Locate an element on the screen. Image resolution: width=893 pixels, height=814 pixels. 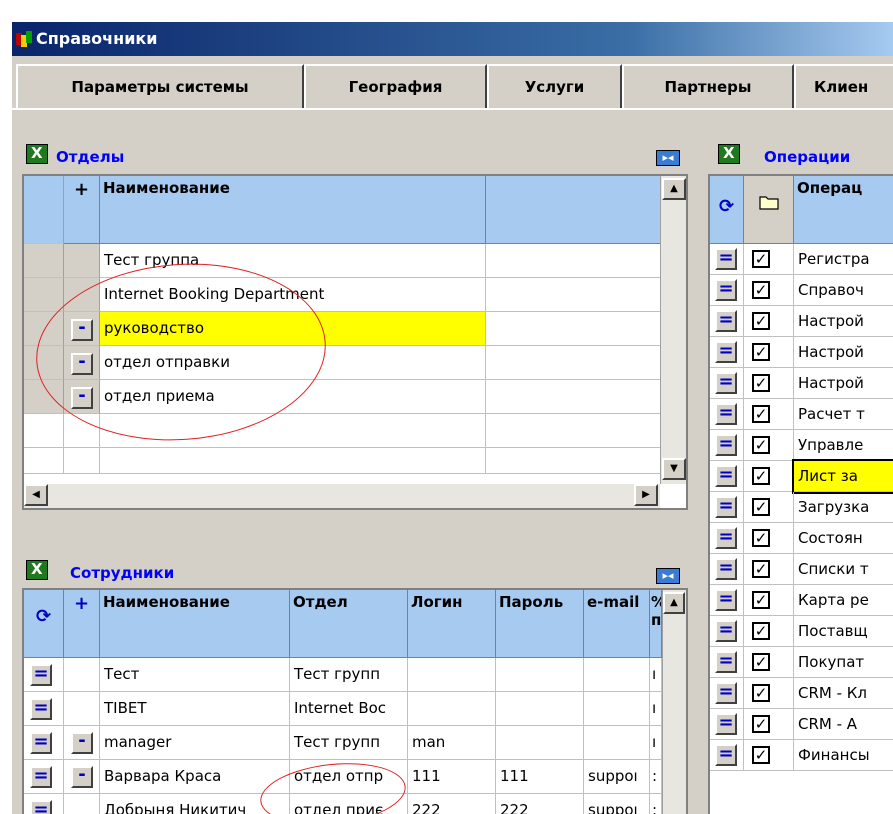
employee-password: 222 is located at coordinates (540, 804).